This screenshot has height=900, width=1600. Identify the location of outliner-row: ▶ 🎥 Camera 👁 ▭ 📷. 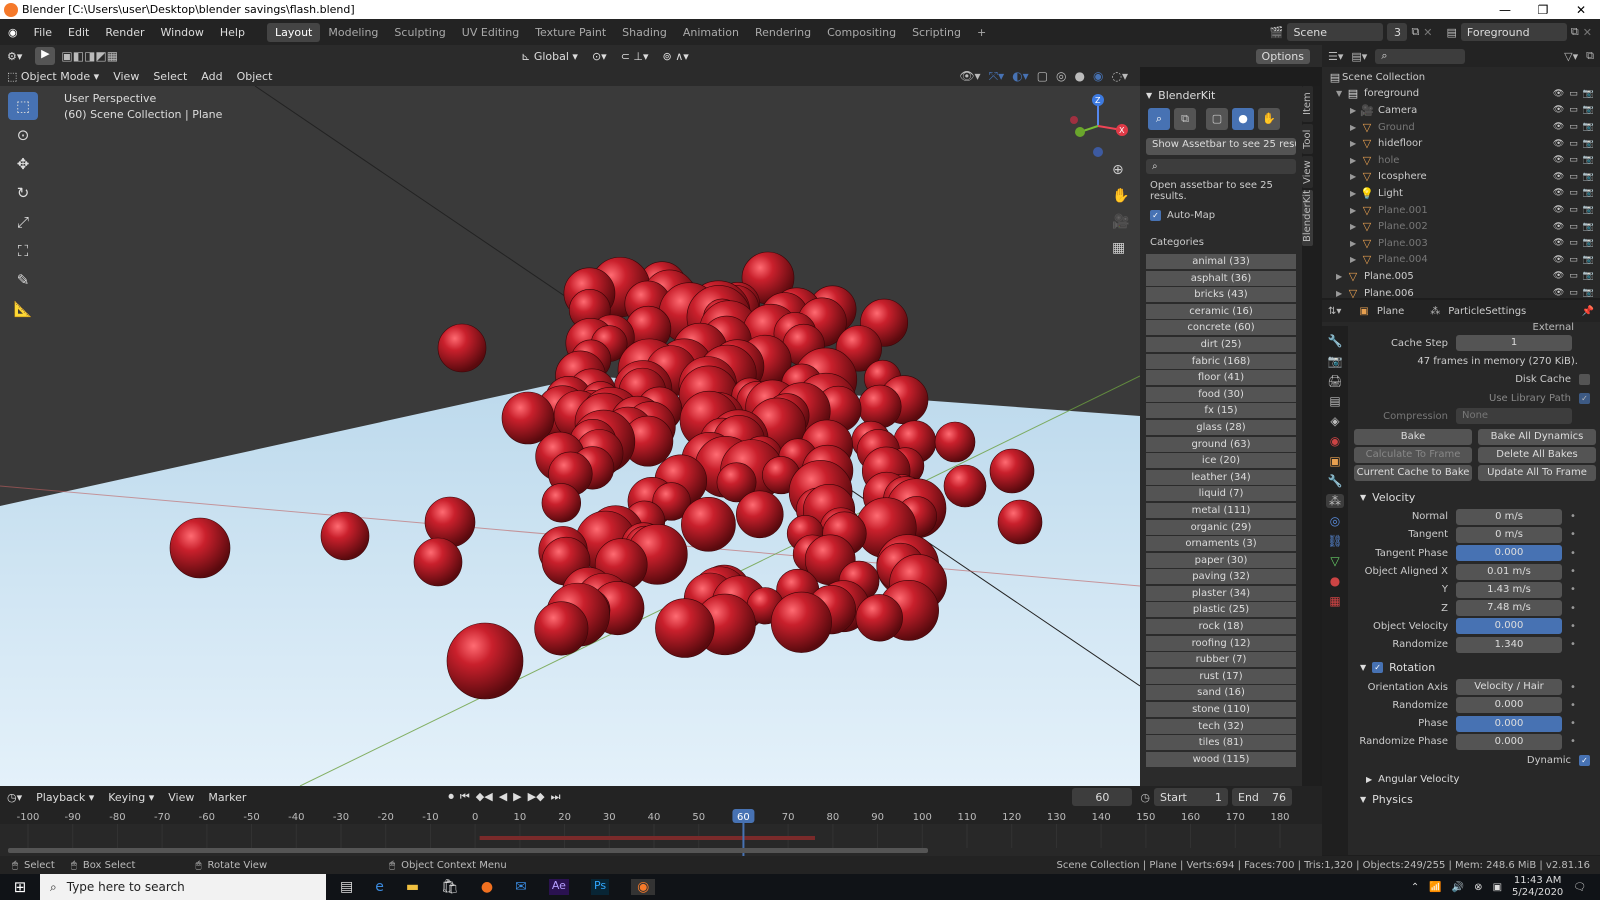
(1461, 110).